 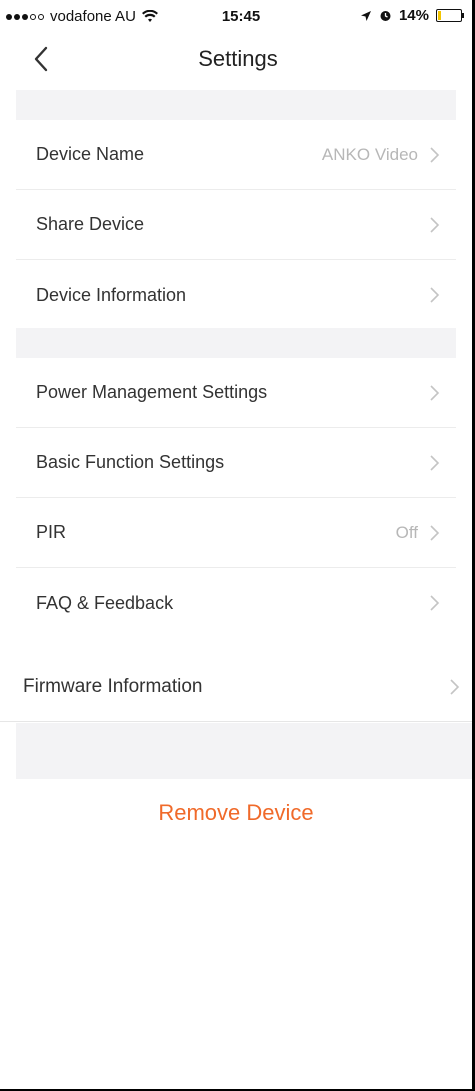 What do you see at coordinates (385, 16) in the screenshot?
I see `alarm-icon` at bounding box center [385, 16].